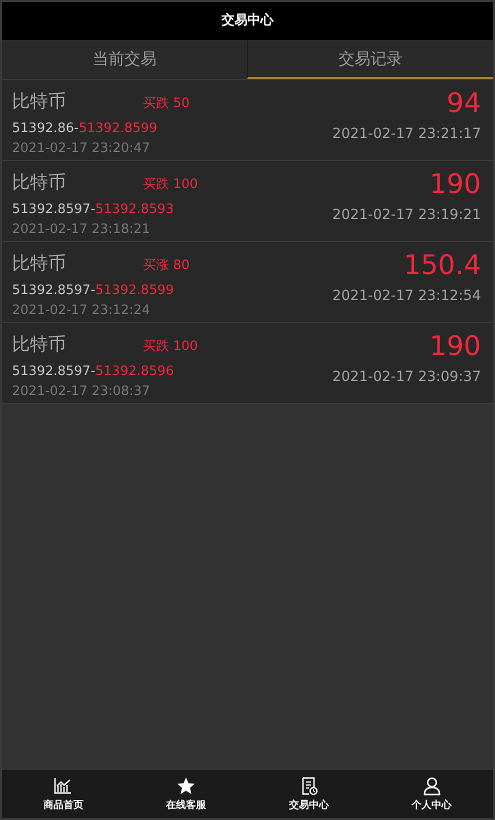 The height and width of the screenshot is (820, 495). Describe the element at coordinates (166, 265) in the screenshot. I see `trade-direction: 买涨 80` at that location.